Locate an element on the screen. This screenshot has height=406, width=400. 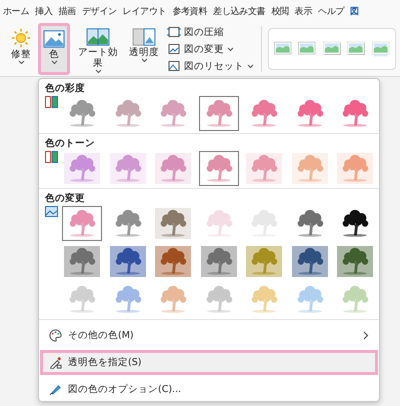
section-heading: 色の彩度 is located at coordinates (65, 89).